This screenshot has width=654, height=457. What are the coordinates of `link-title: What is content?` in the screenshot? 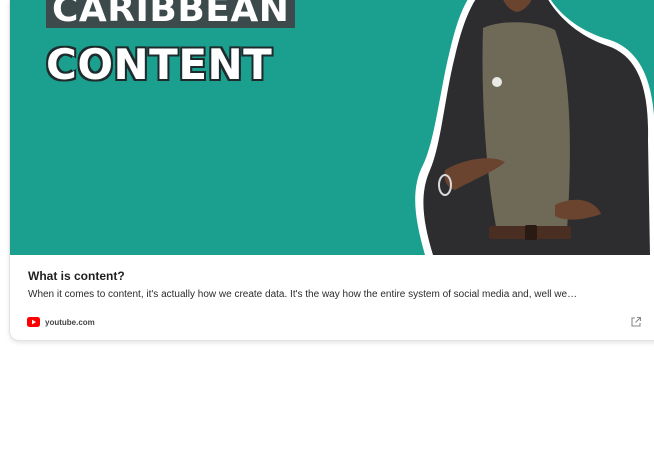 It's located at (76, 276).